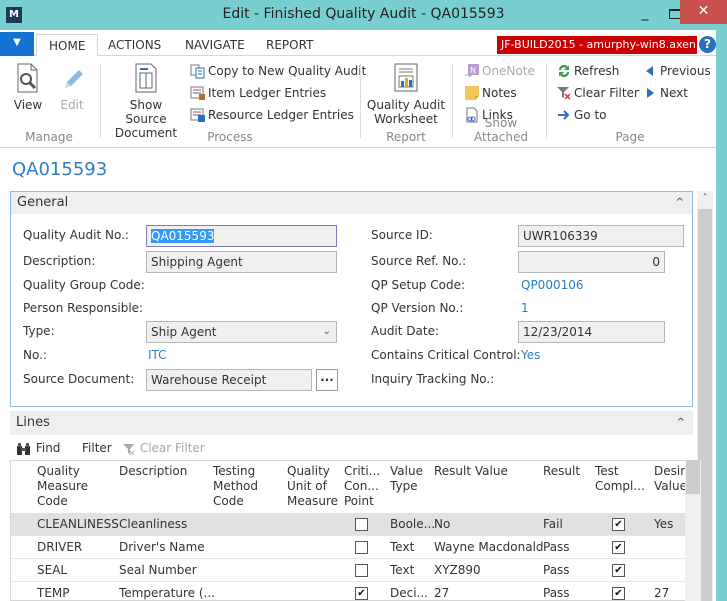  What do you see at coordinates (146, 112) in the screenshot?
I see `show-source-label-1: Show Source` at bounding box center [146, 112].